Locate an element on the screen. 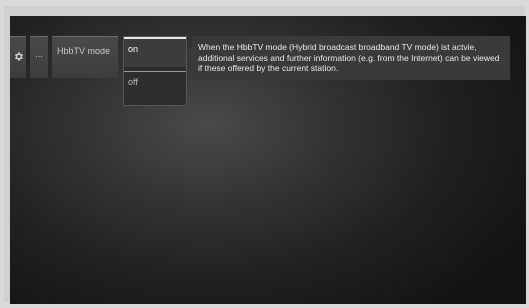 The width and height of the screenshot is (529, 308). gear-icon is located at coordinates (18, 58).